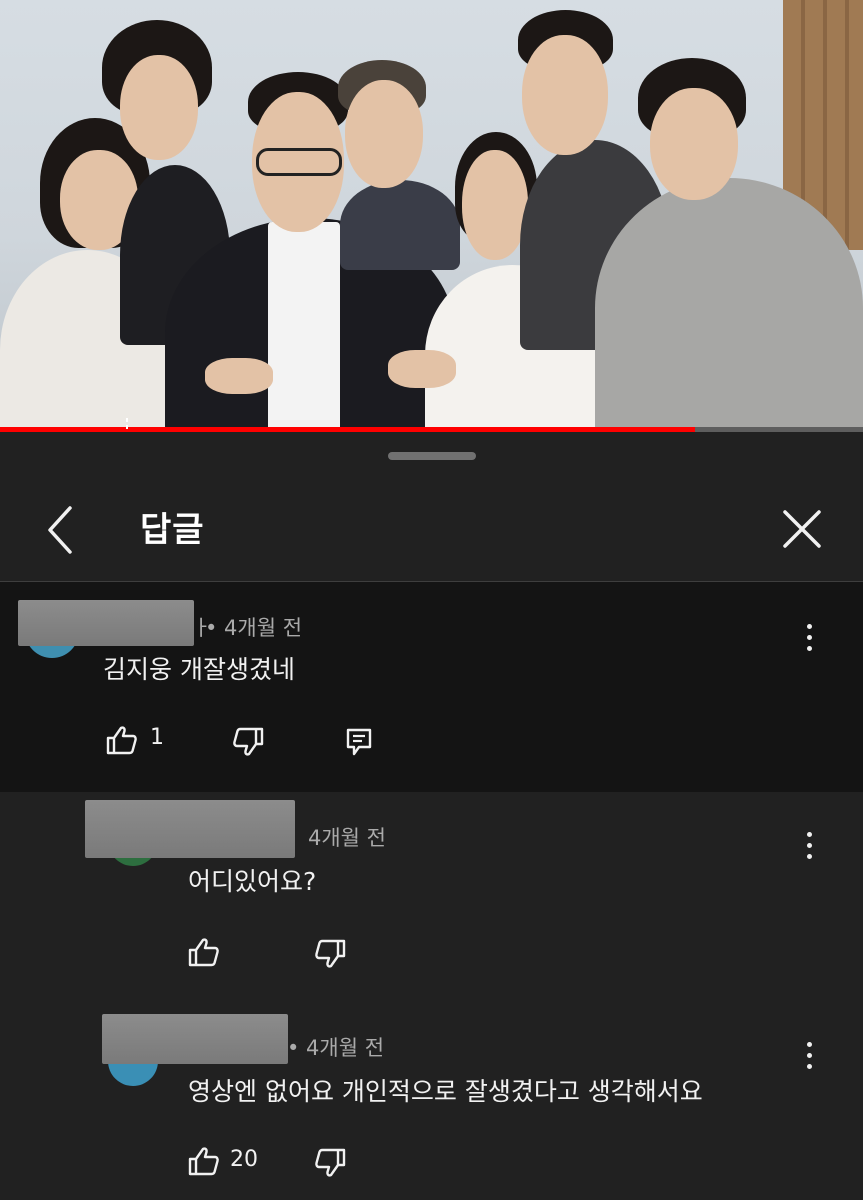 Image resolution: width=863 pixels, height=1200 pixels. I want to click on comment-text: 어디있어요?, so click(252, 881).